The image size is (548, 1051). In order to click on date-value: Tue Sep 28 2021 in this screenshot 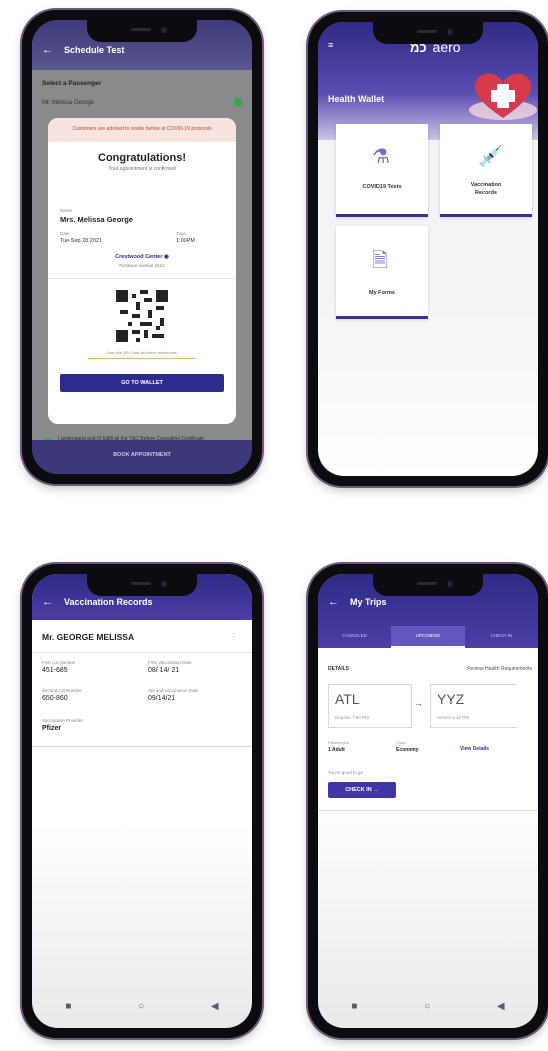, I will do `click(81, 241)`.